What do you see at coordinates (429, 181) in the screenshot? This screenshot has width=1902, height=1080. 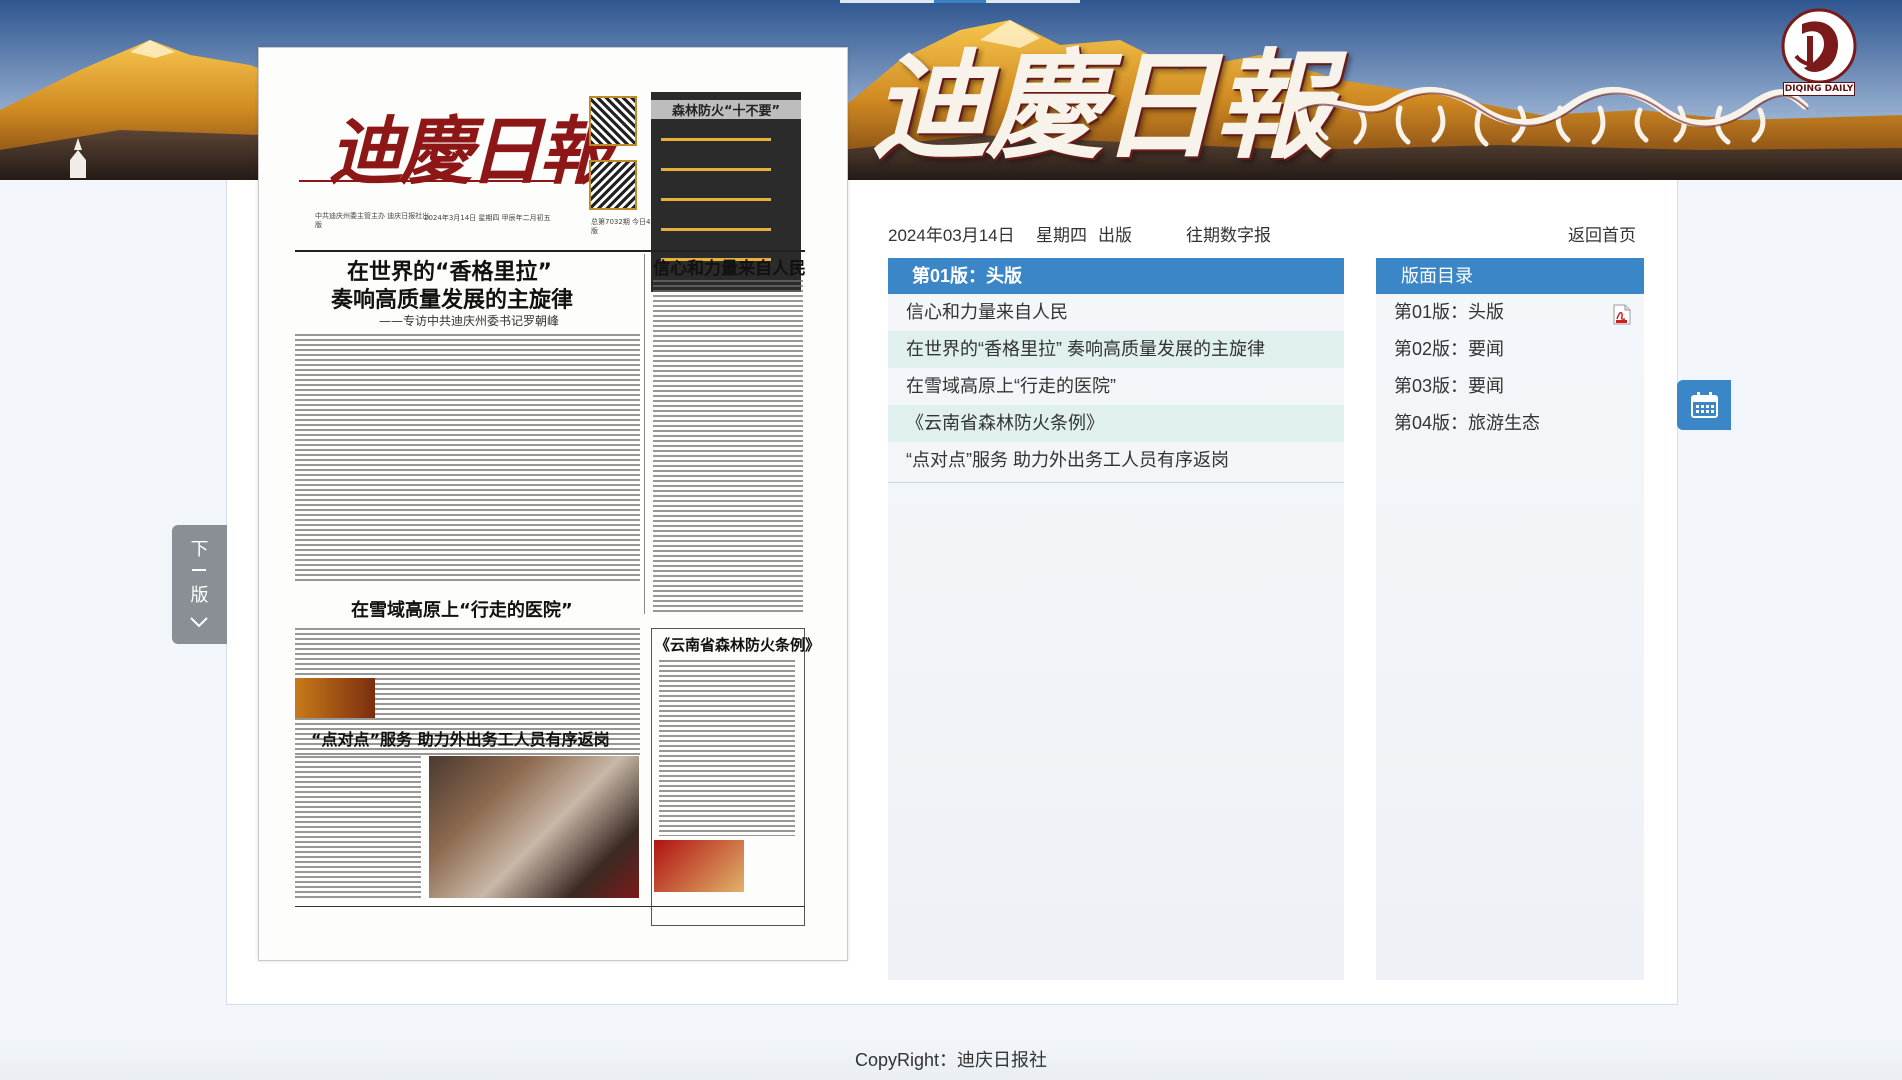 I see `masthead-underline` at bounding box center [429, 181].